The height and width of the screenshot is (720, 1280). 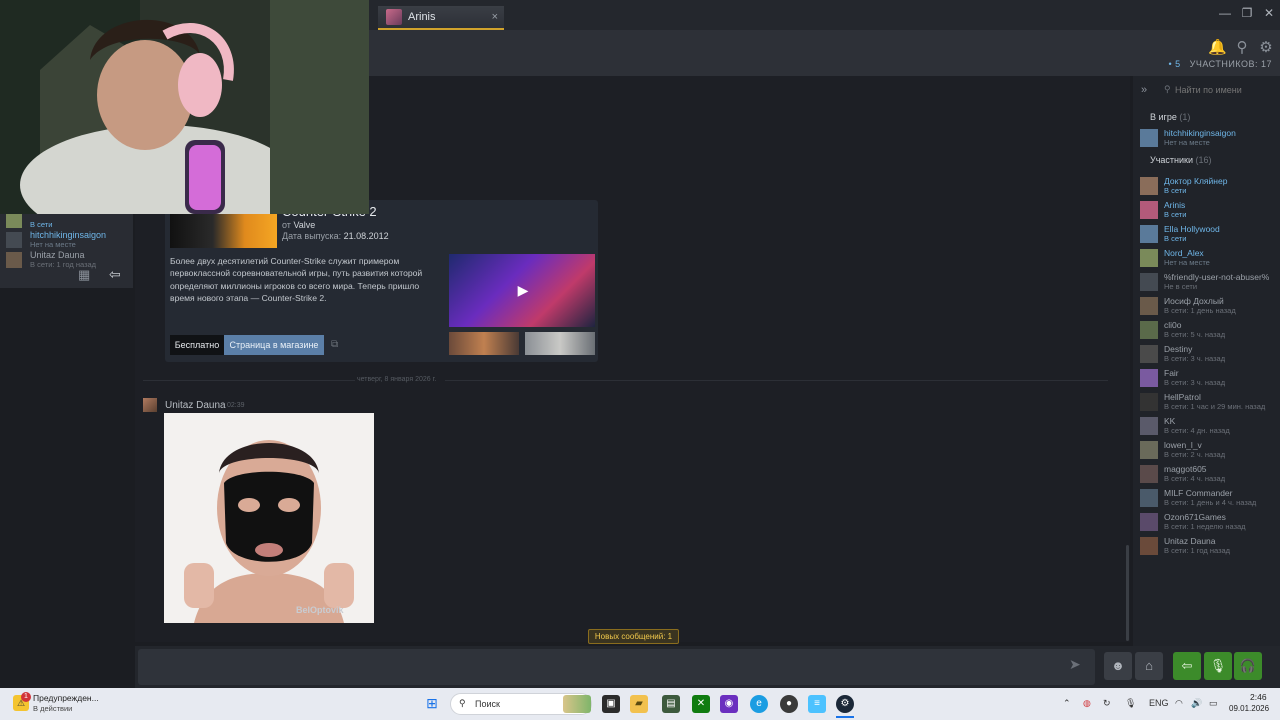 What do you see at coordinates (616, 667) in the screenshot?
I see `message-input` at bounding box center [616, 667].